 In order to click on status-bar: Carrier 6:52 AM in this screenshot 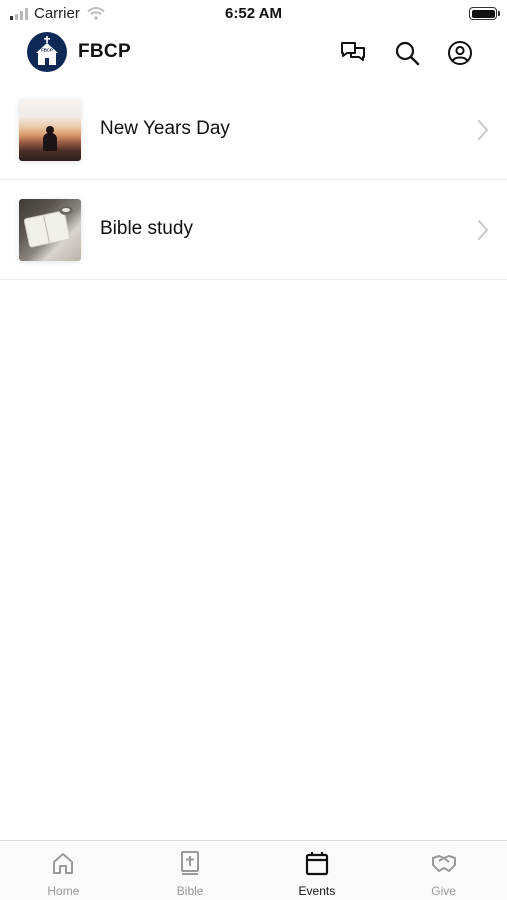, I will do `click(253, 14)`.